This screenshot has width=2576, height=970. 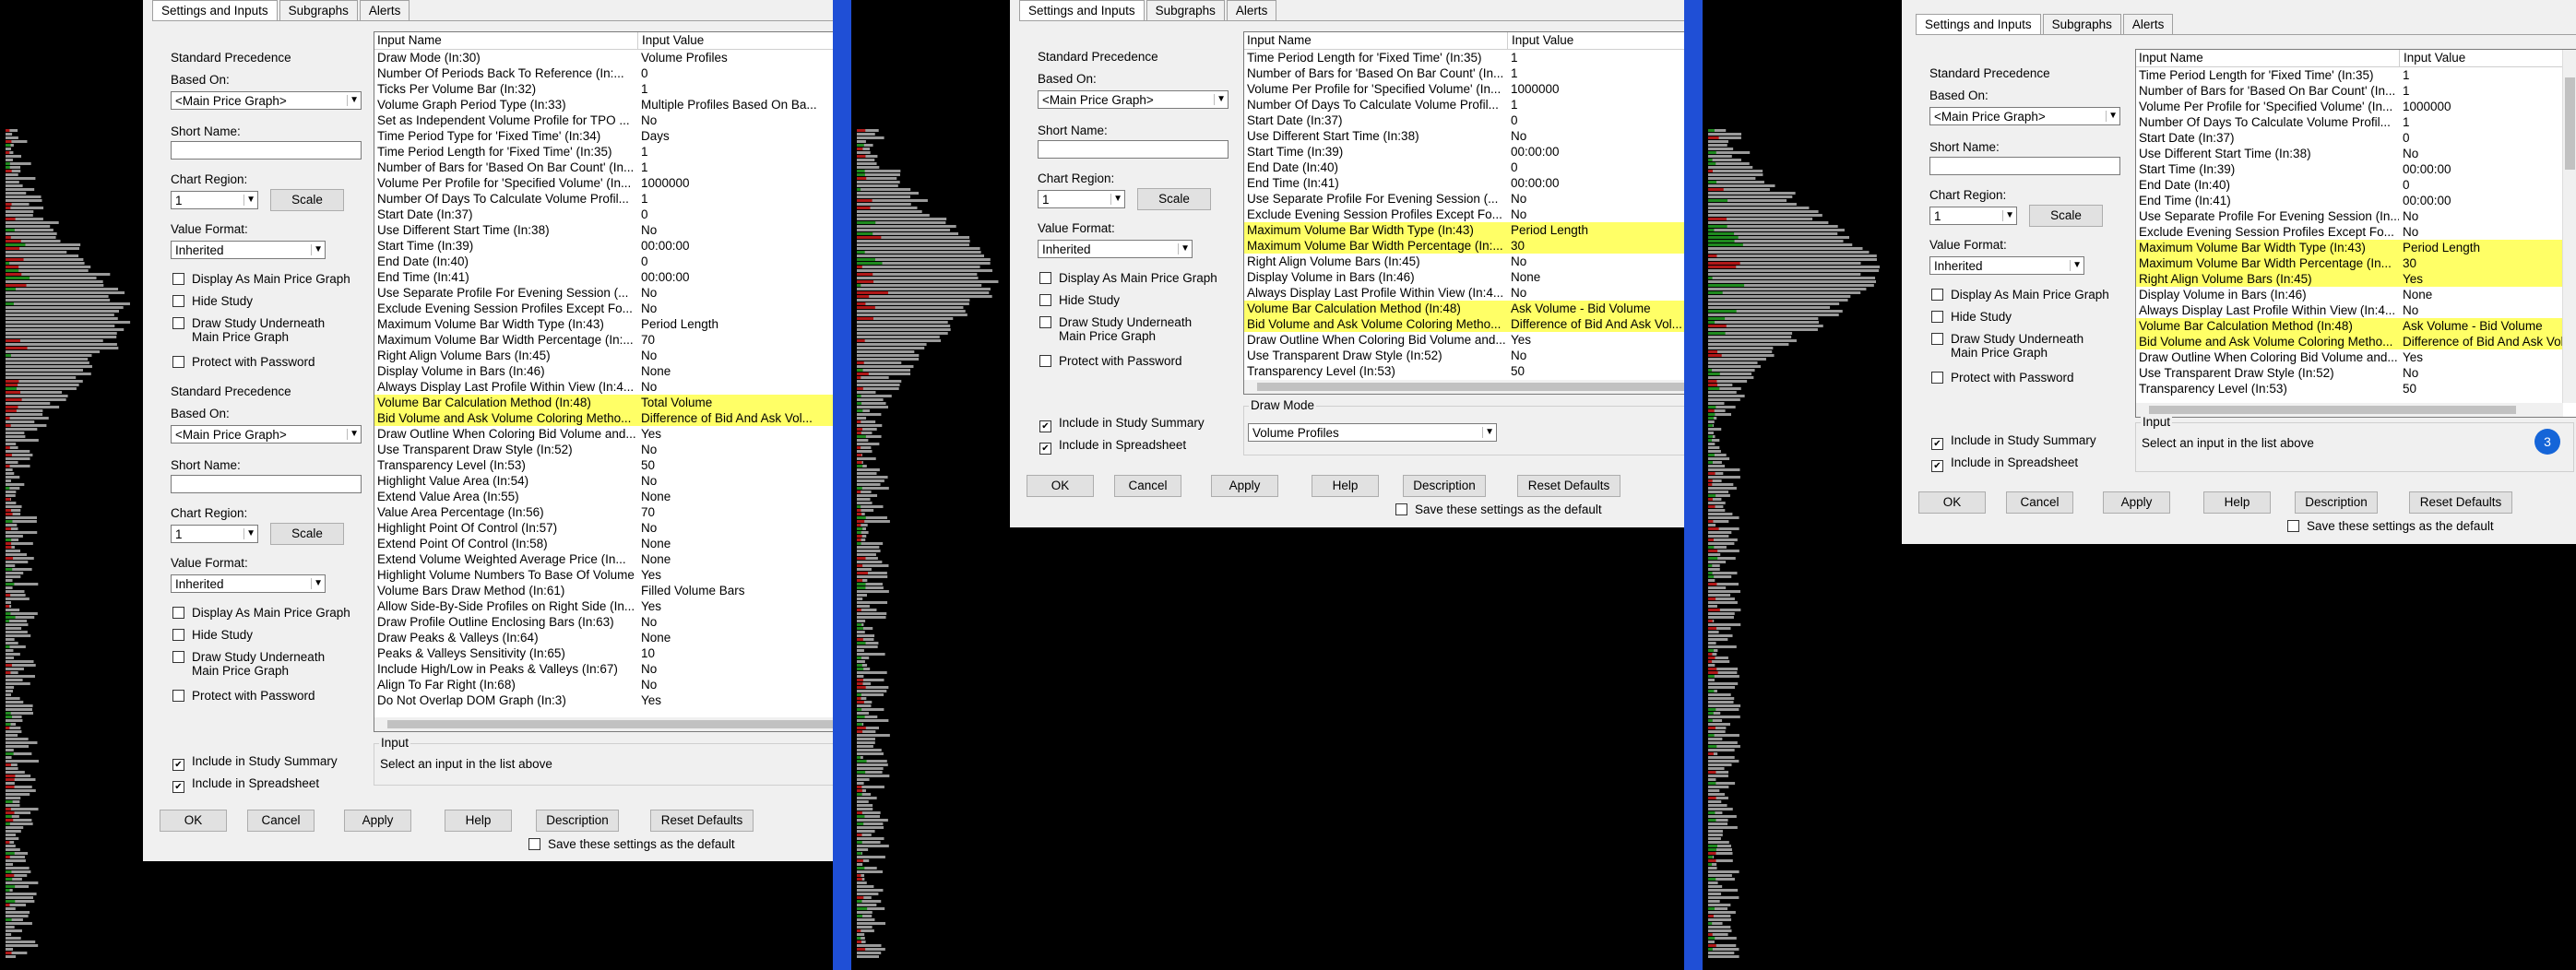 What do you see at coordinates (1595, 246) in the screenshot?
I see `input-value-cell: 30` at bounding box center [1595, 246].